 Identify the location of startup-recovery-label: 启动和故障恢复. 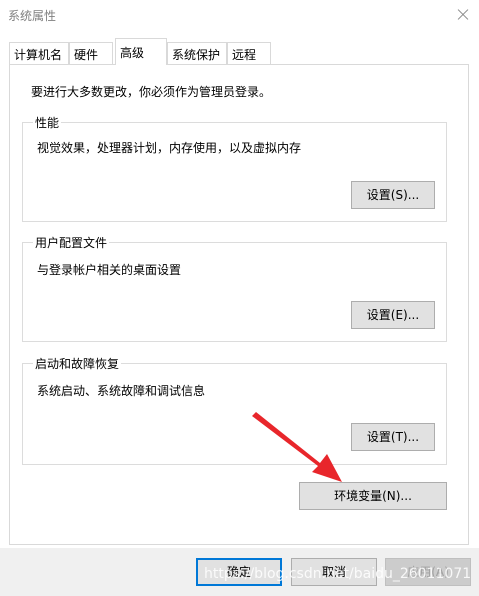
(77, 363).